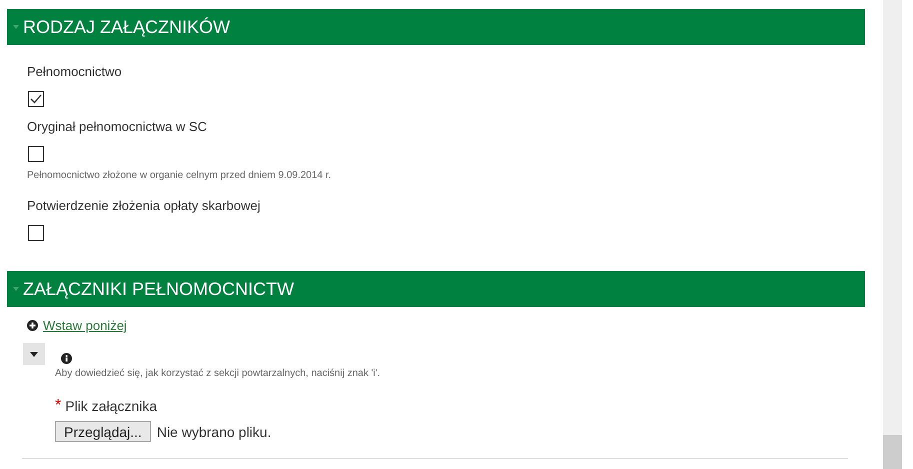 The image size is (913, 469). What do you see at coordinates (436, 27) in the screenshot?
I see `section-header: RODZAJ ZAŁĄCZNIKÓW` at bounding box center [436, 27].